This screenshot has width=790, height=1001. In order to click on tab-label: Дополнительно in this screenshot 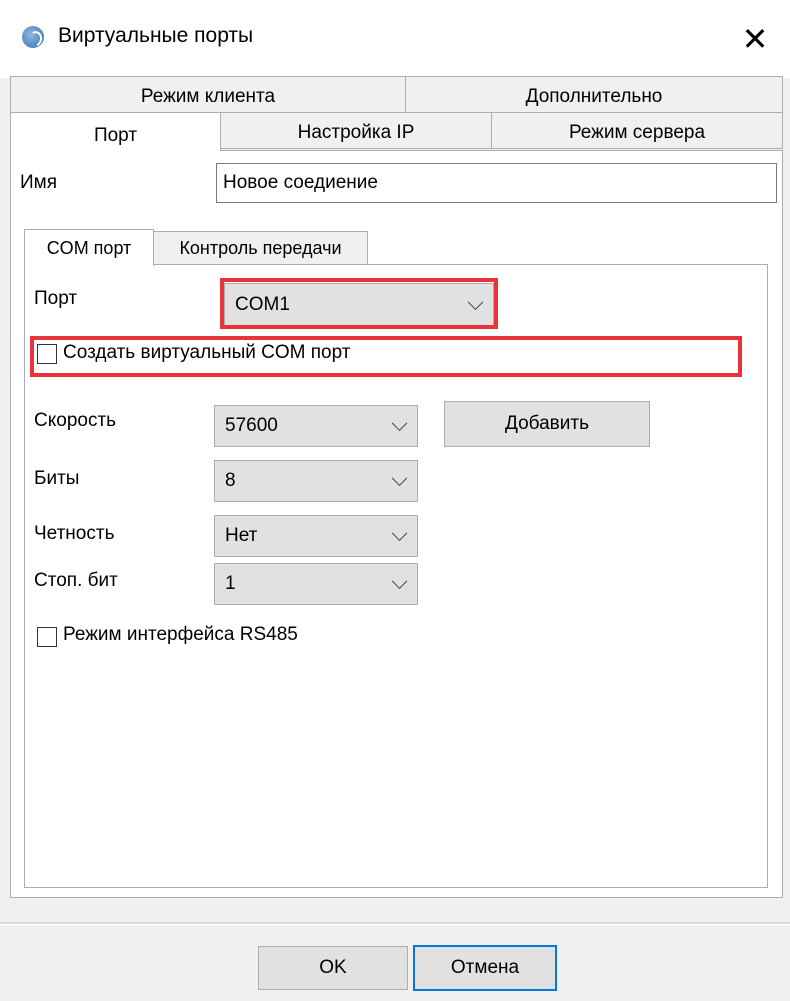, I will do `click(594, 96)`.